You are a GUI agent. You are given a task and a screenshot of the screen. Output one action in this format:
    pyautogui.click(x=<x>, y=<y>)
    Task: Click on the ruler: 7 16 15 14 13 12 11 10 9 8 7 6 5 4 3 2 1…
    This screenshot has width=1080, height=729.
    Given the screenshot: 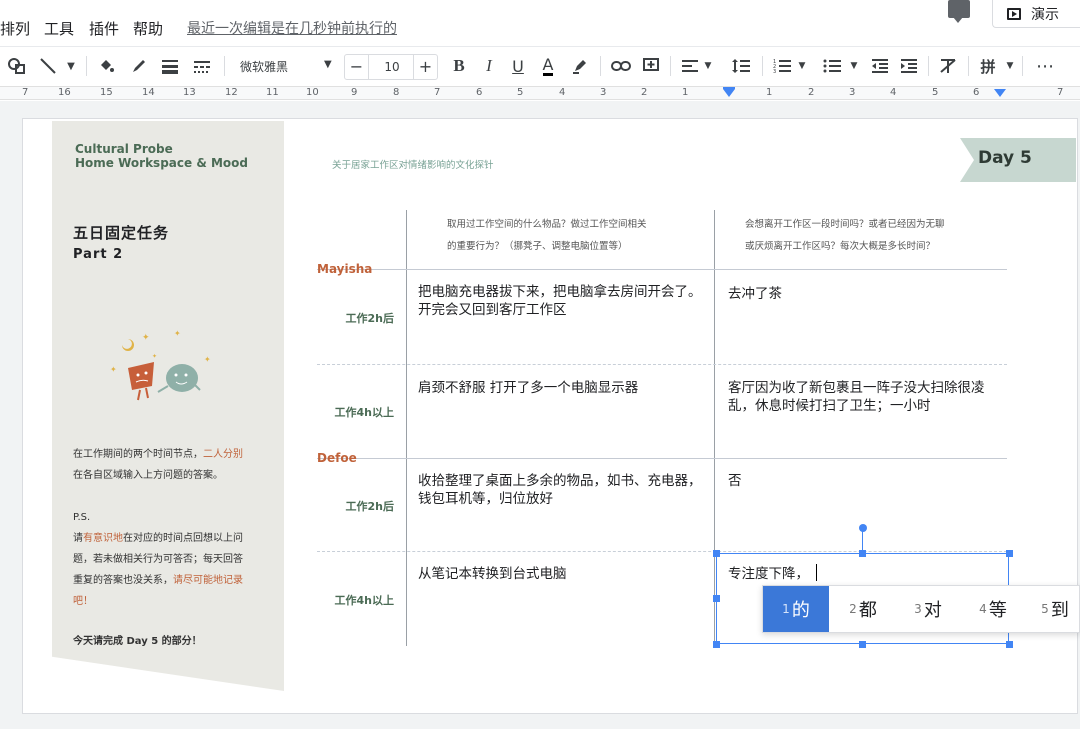 What is the action you would take?
    pyautogui.click(x=540, y=93)
    